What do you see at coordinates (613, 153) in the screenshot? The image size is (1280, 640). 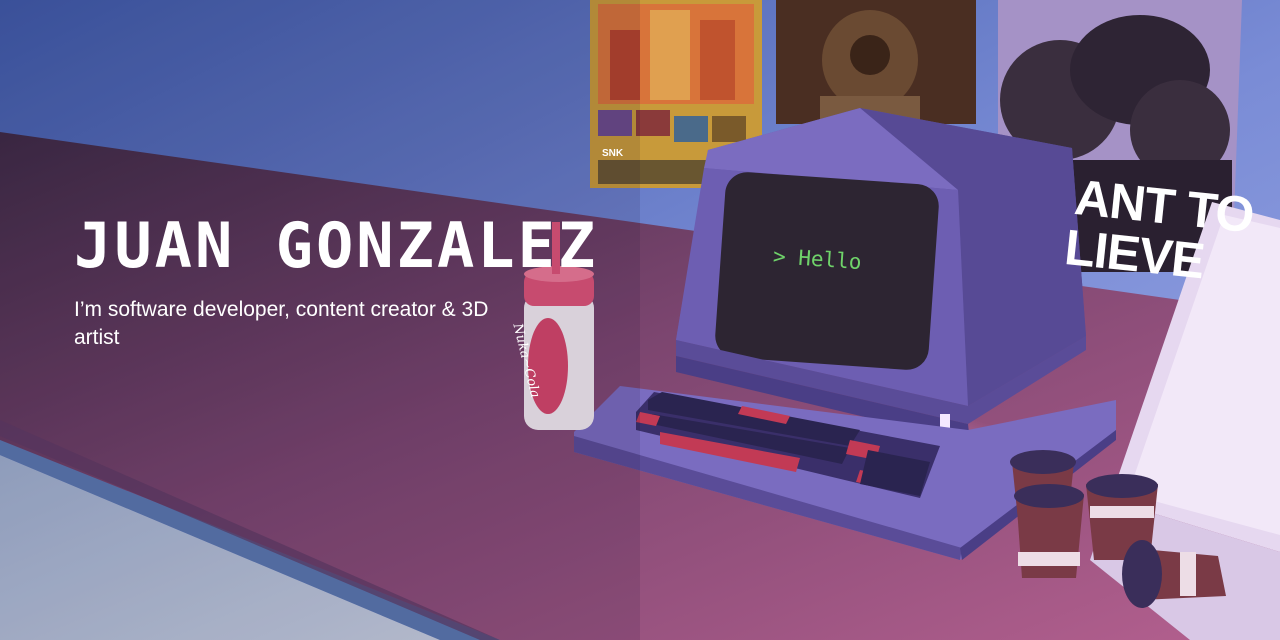 I see `poster-logo: SNK` at bounding box center [613, 153].